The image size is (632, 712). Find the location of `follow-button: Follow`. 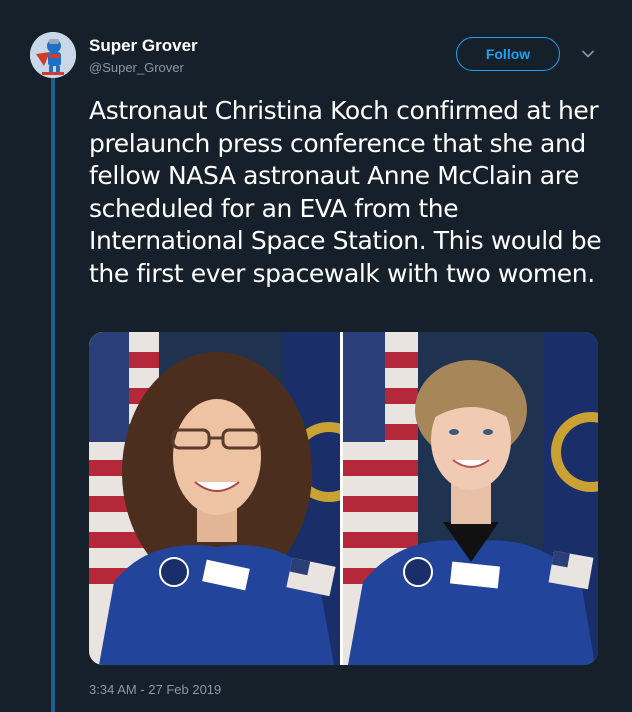

follow-button: Follow is located at coordinates (508, 54).